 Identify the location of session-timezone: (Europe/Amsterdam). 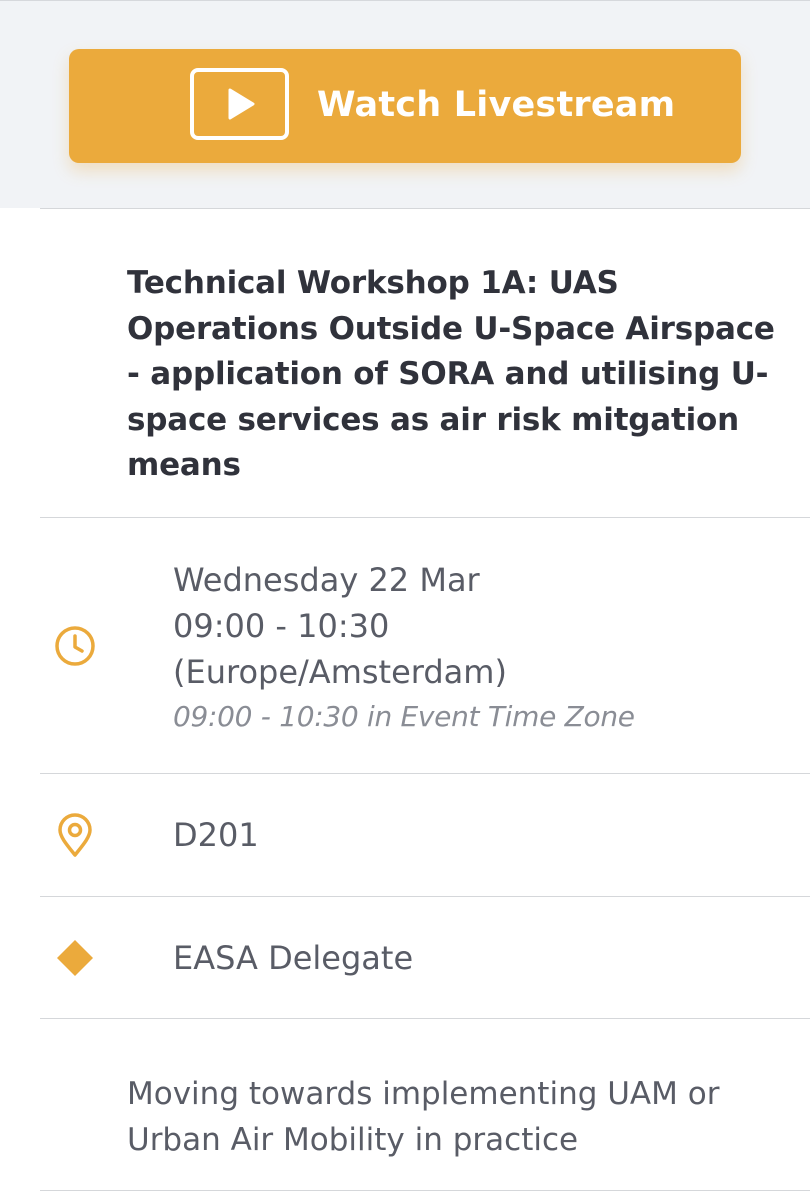
(340, 672).